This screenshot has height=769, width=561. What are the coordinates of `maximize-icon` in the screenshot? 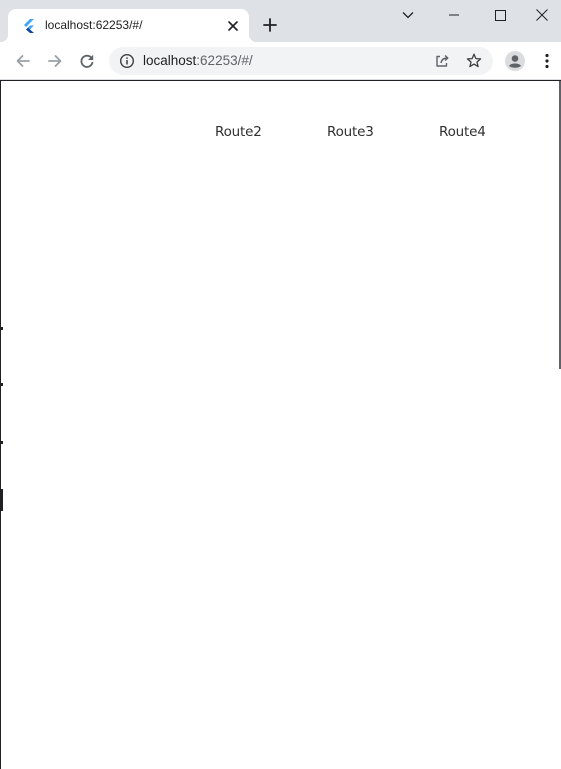 It's located at (500, 15).